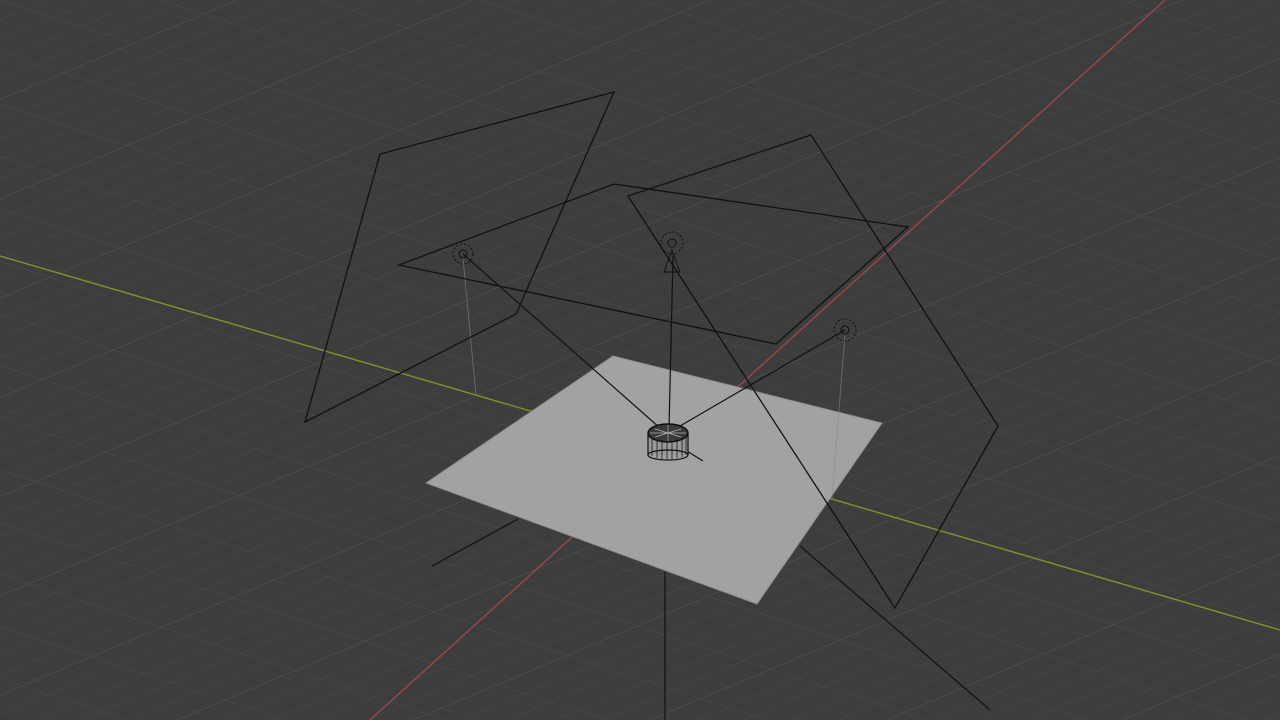 Image resolution: width=1280 pixels, height=720 pixels. I want to click on cylinder-object, so click(668, 442).